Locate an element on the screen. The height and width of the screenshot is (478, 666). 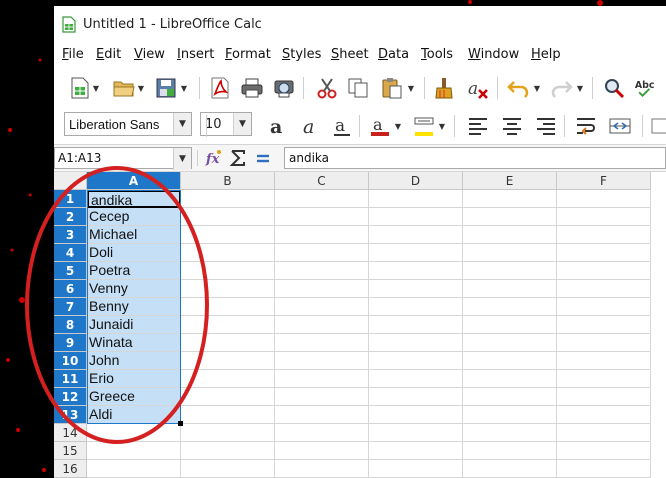
cell-a15 is located at coordinates (134, 451).